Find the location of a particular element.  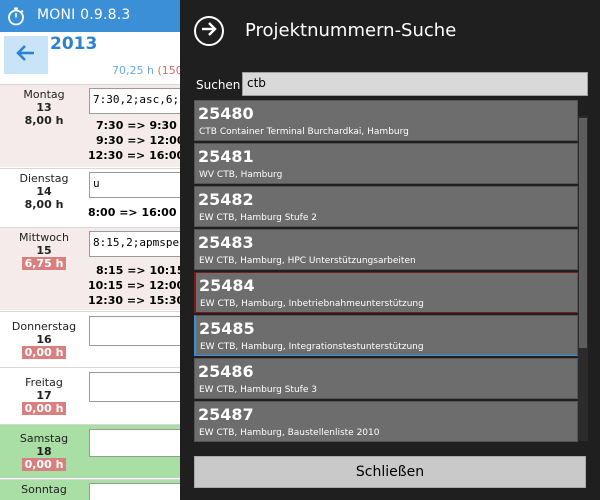

time-entry: 12:30 => 15:30 is located at coordinates (136, 300).